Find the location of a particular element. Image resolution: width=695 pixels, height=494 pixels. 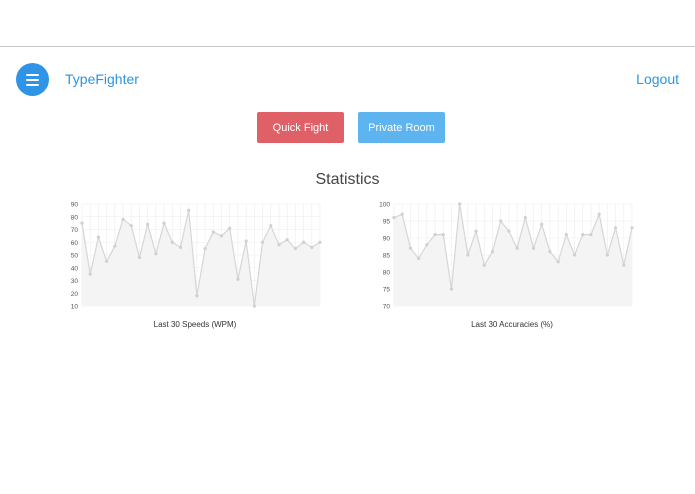

y-tick-label: 100 is located at coordinates (384, 205).